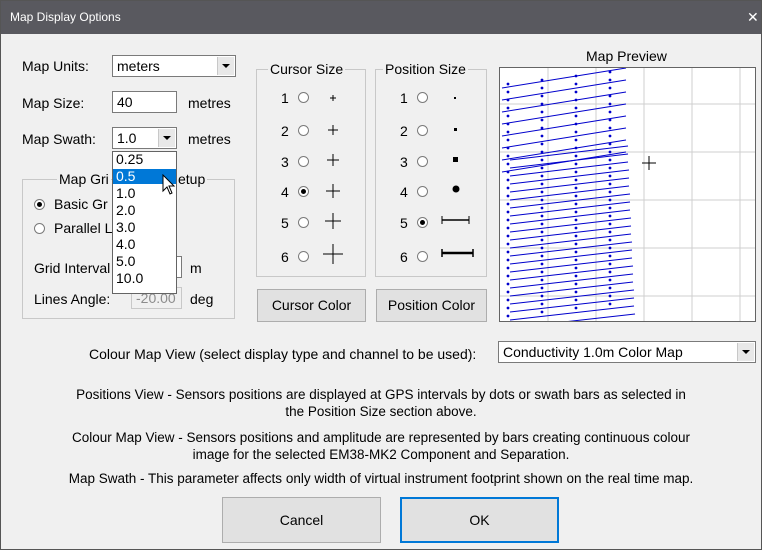 The image size is (762, 550). I want to click on position-size-previews, so click(457, 177).